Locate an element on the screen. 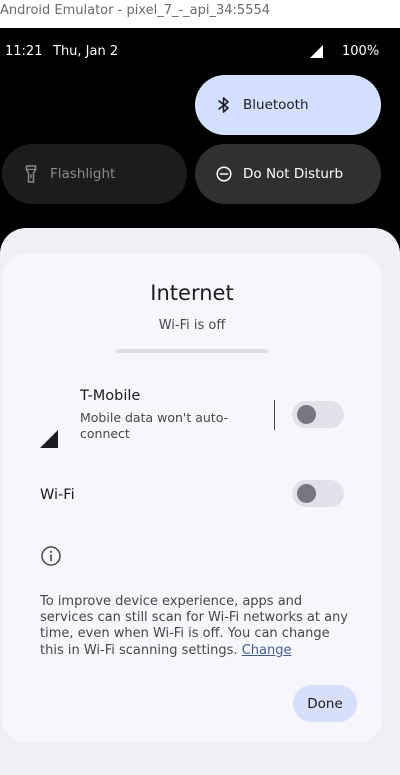 This screenshot has width=400, height=775. dialog-title: Internet is located at coordinates (192, 293).